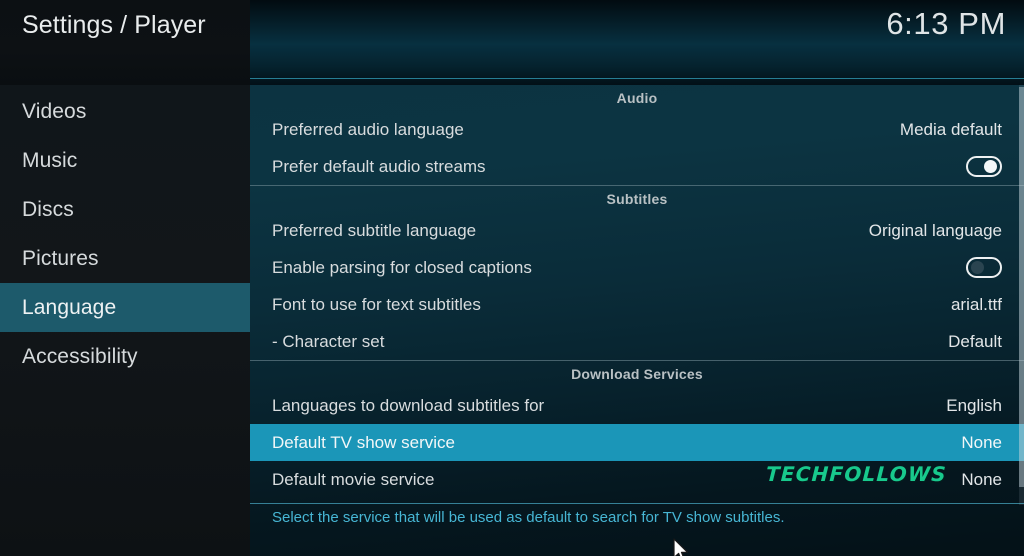 The height and width of the screenshot is (556, 1024). Describe the element at coordinates (637, 166) in the screenshot. I see `settings-row: Prefer default audio streams` at that location.